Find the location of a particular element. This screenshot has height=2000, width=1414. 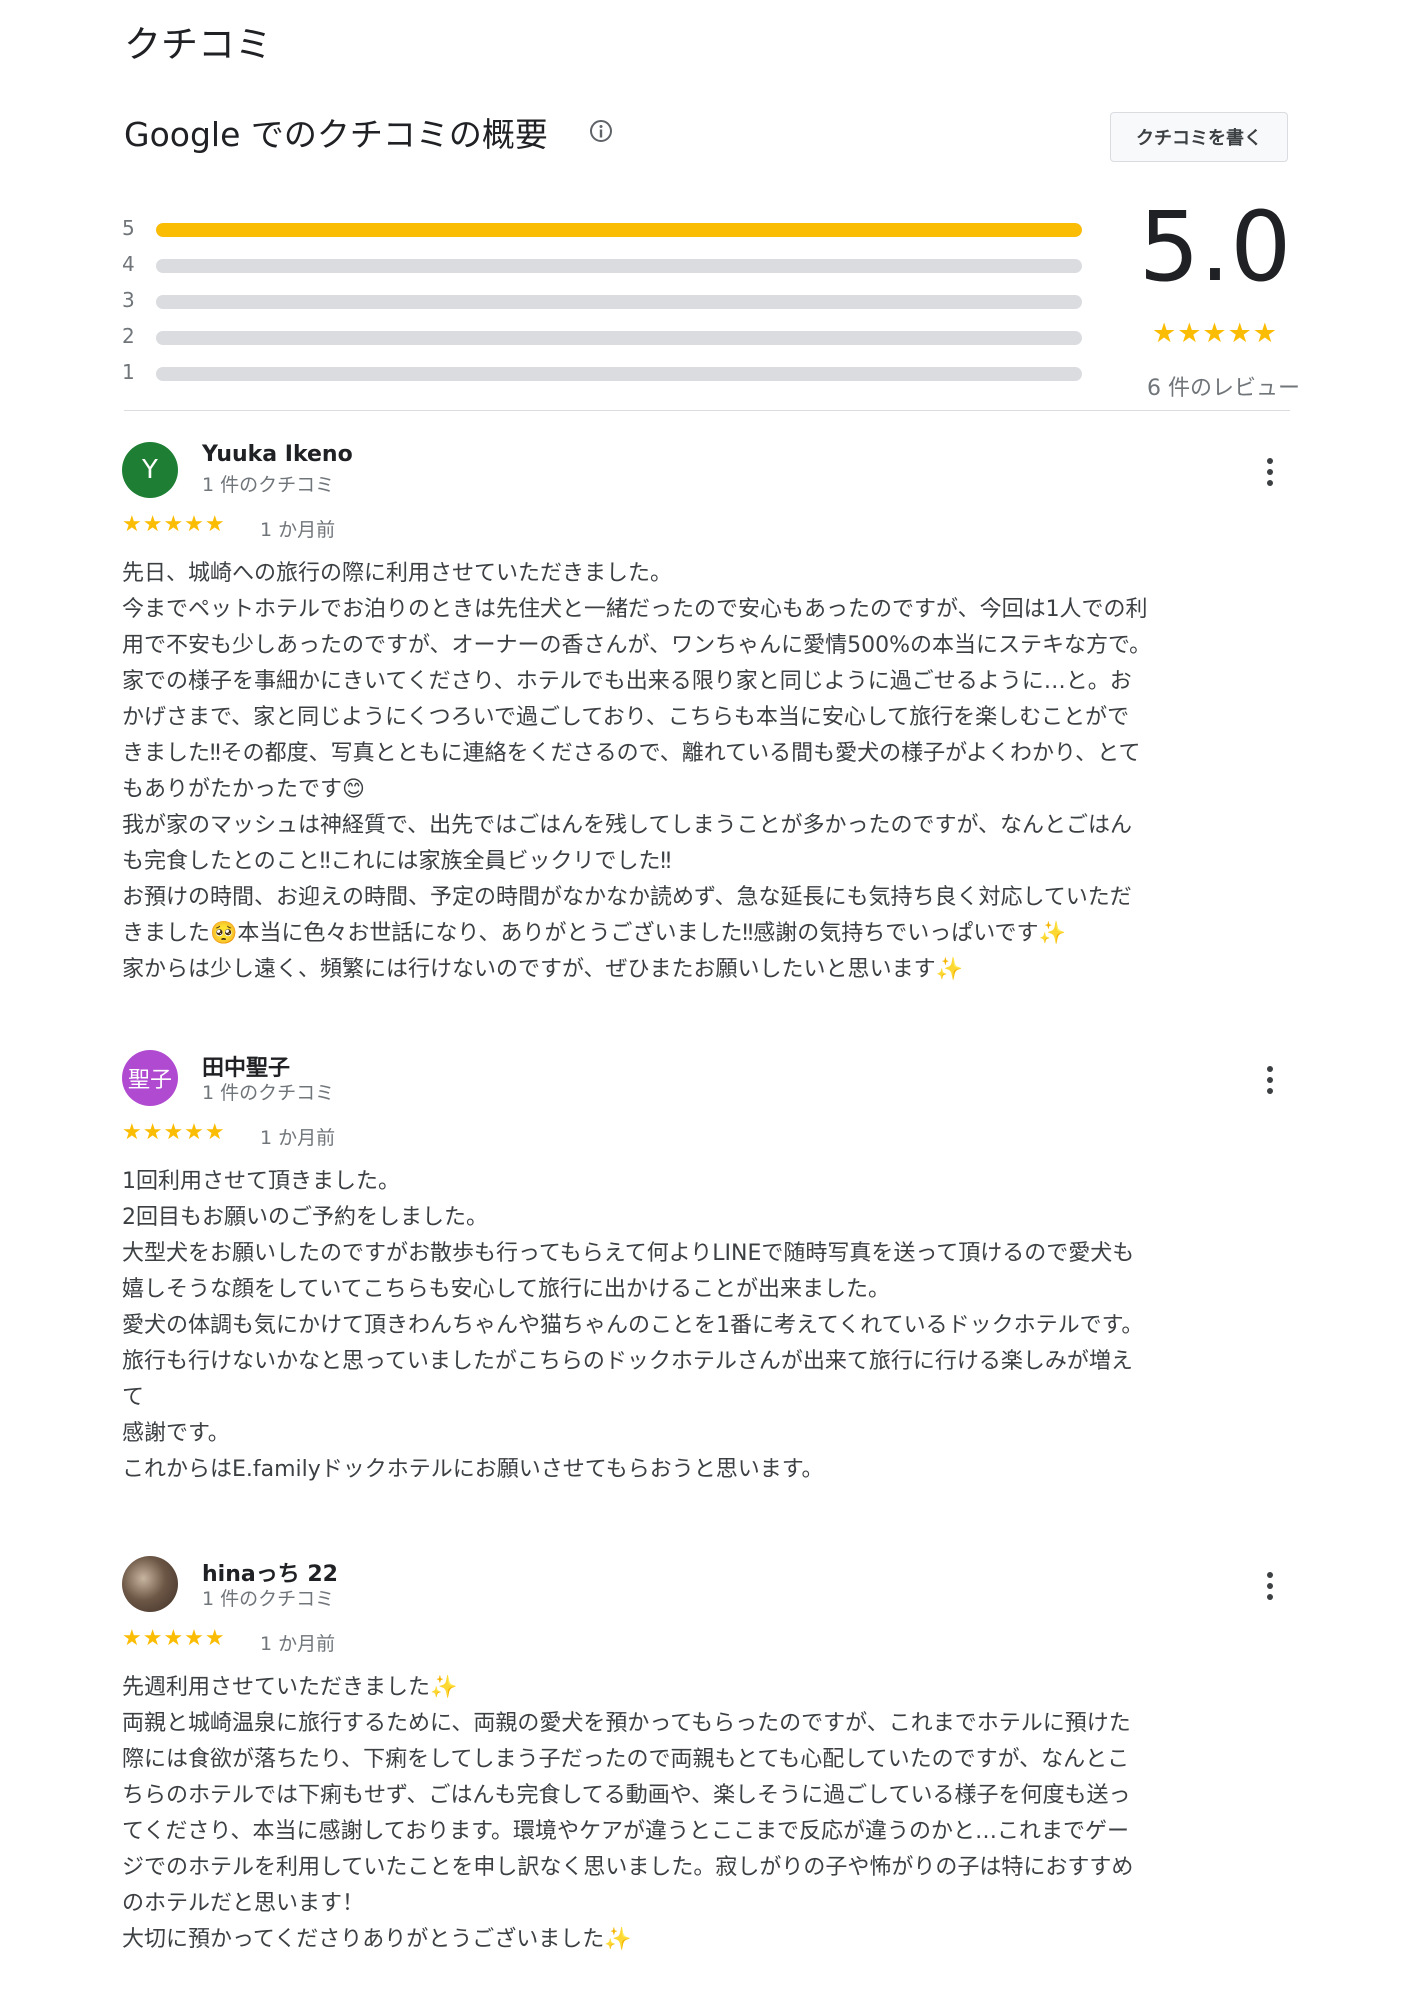

average-stars: ★★★★★ is located at coordinates (1215, 333).